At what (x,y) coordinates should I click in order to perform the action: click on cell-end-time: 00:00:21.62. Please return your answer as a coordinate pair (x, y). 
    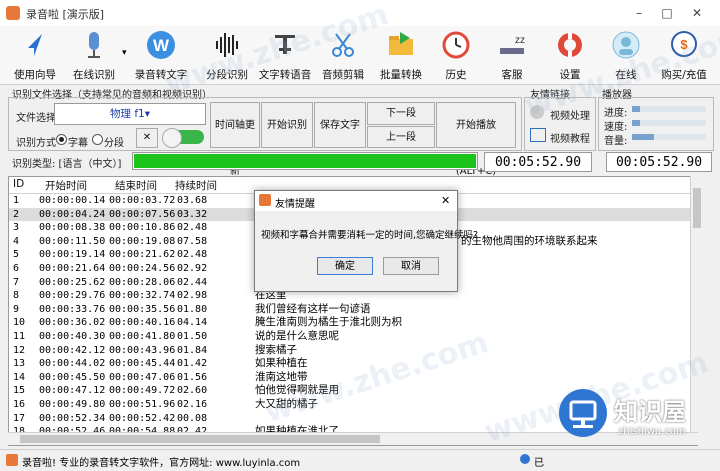
    Looking at the image, I should click on (142, 255).